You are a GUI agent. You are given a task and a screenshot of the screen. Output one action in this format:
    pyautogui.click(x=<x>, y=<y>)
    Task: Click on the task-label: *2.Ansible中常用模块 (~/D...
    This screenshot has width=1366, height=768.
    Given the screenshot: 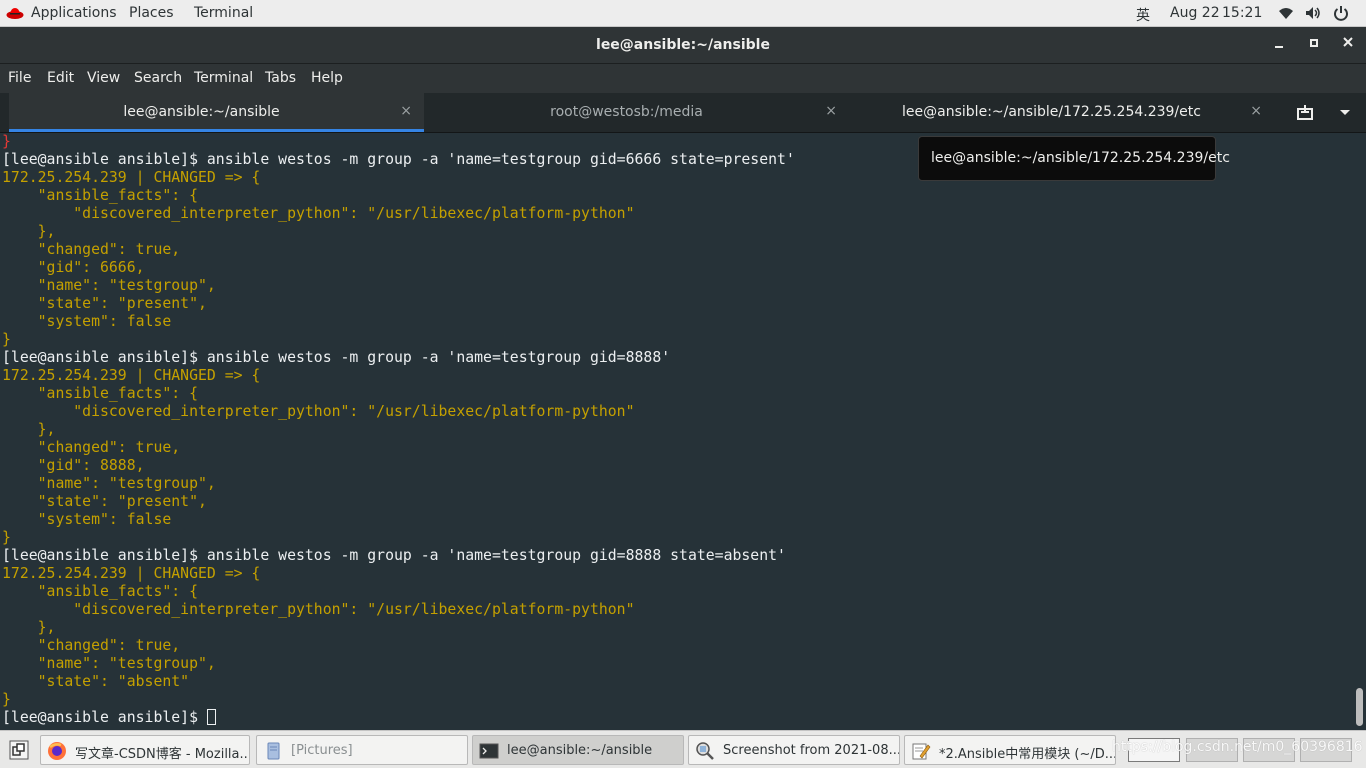 What is the action you would take?
    pyautogui.click(x=1027, y=754)
    